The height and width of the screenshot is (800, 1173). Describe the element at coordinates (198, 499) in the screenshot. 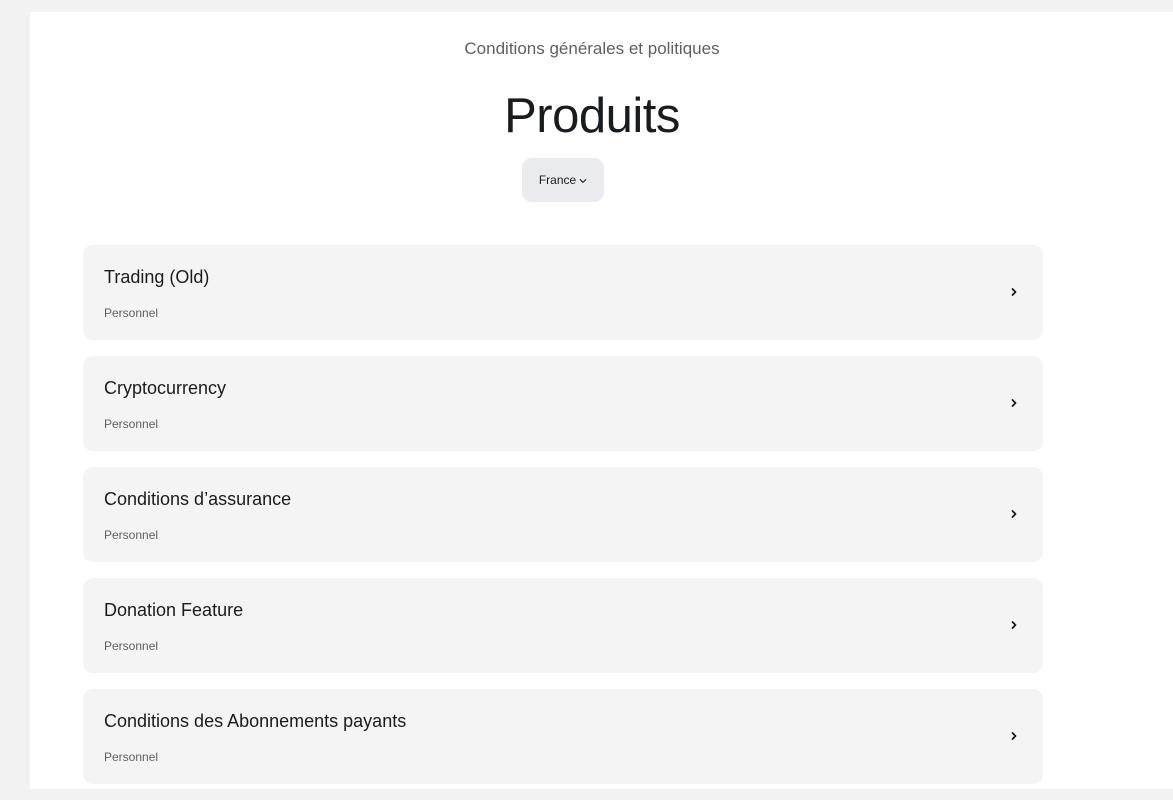

I see `item-title: Conditions d’assurance` at that location.